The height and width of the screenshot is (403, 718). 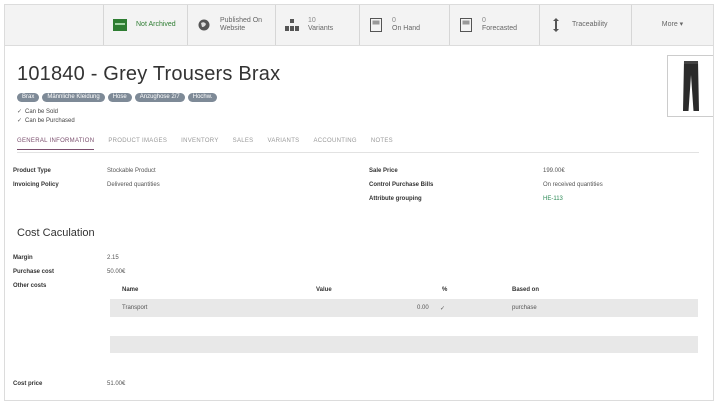 I want to click on other-costs-table-header: Name Value % Based on, so click(x=404, y=292).